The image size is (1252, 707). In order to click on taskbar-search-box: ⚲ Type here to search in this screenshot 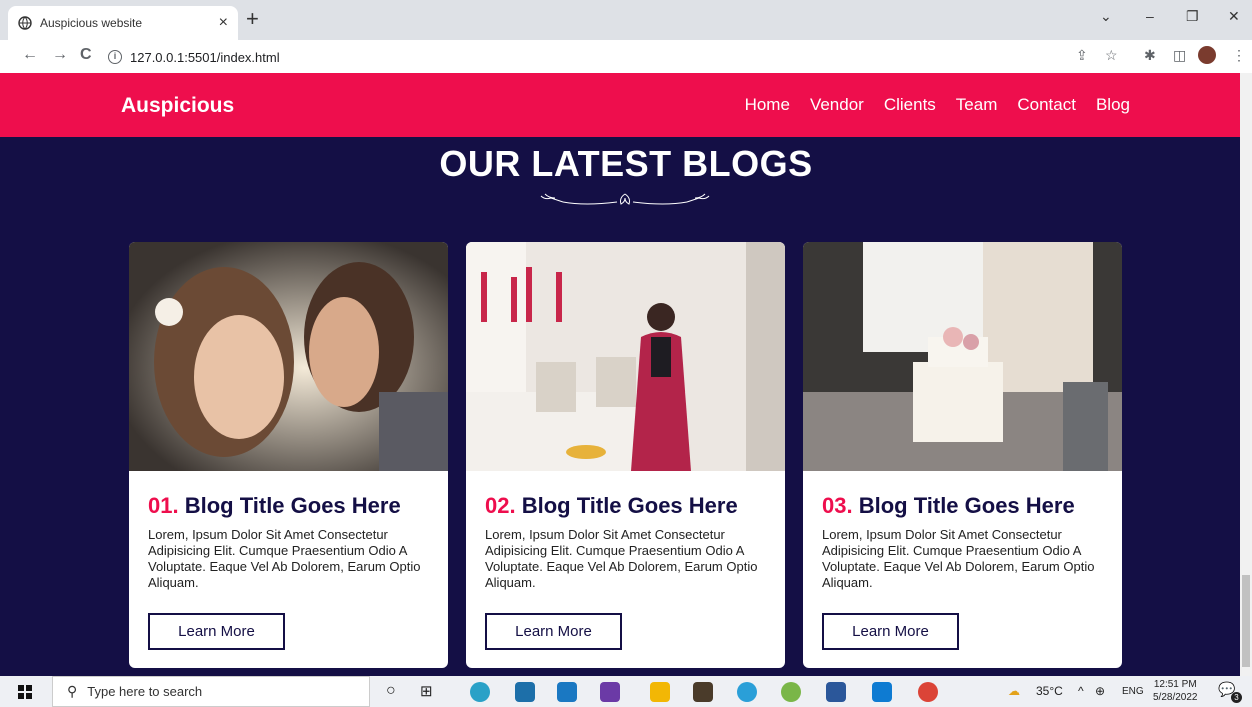, I will do `click(211, 691)`.